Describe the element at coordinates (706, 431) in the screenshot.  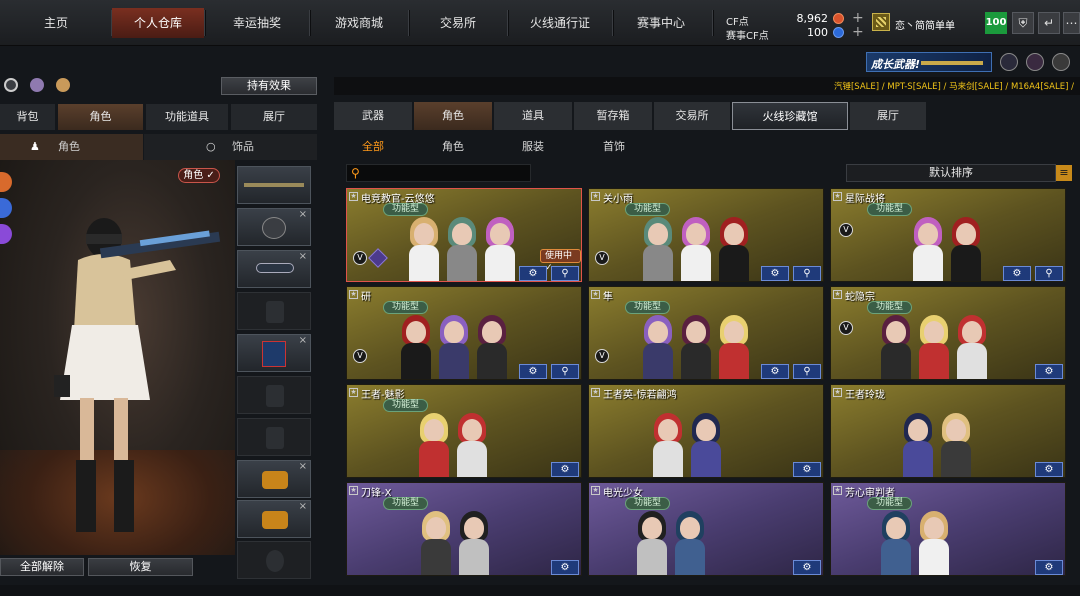
I see `character-card: ★ 王者英-惊若翩鸿 ⚙` at that location.